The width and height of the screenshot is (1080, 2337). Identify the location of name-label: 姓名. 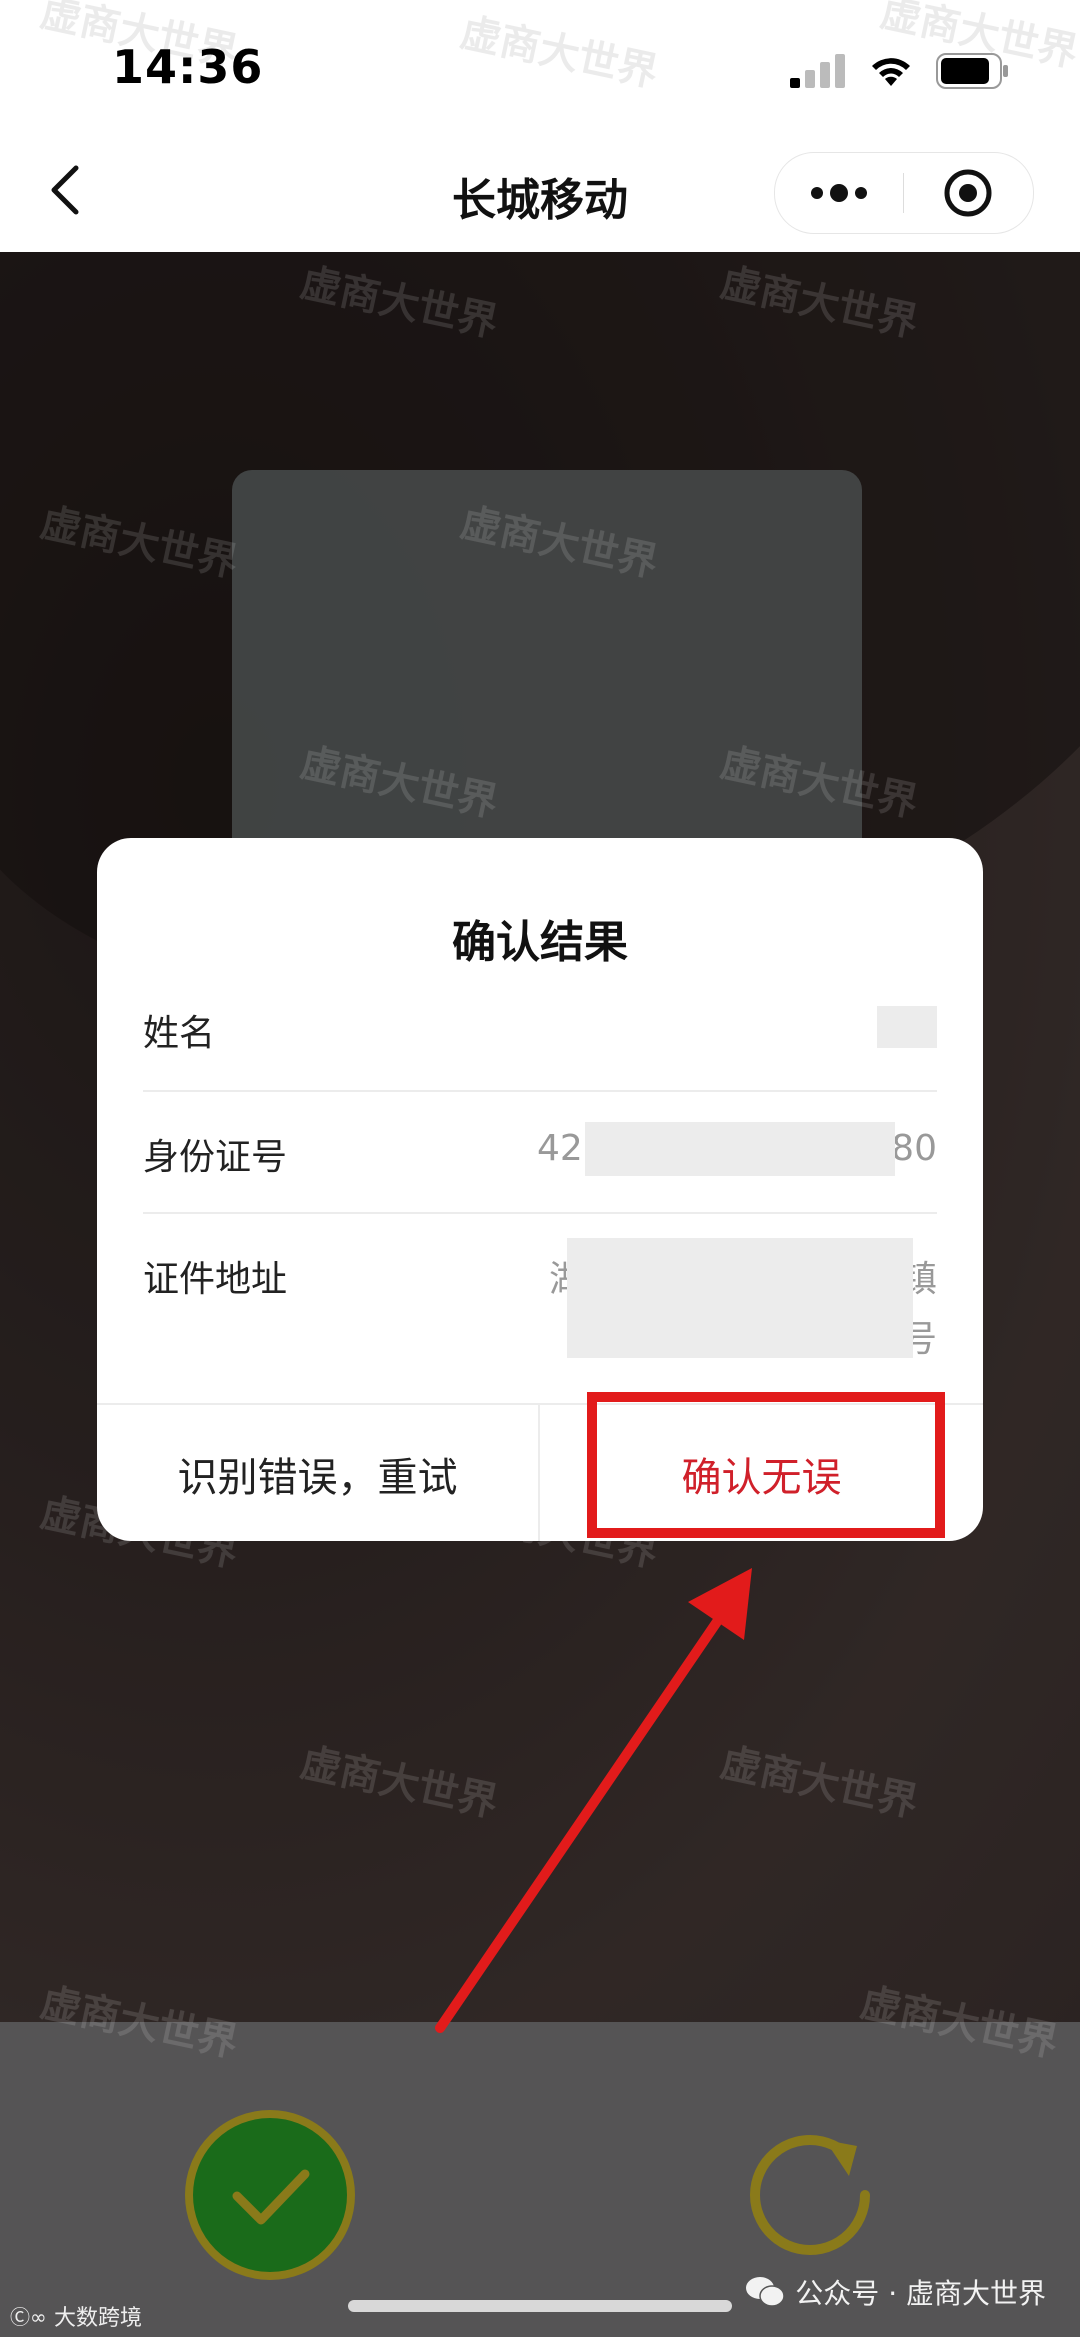
(179, 1033).